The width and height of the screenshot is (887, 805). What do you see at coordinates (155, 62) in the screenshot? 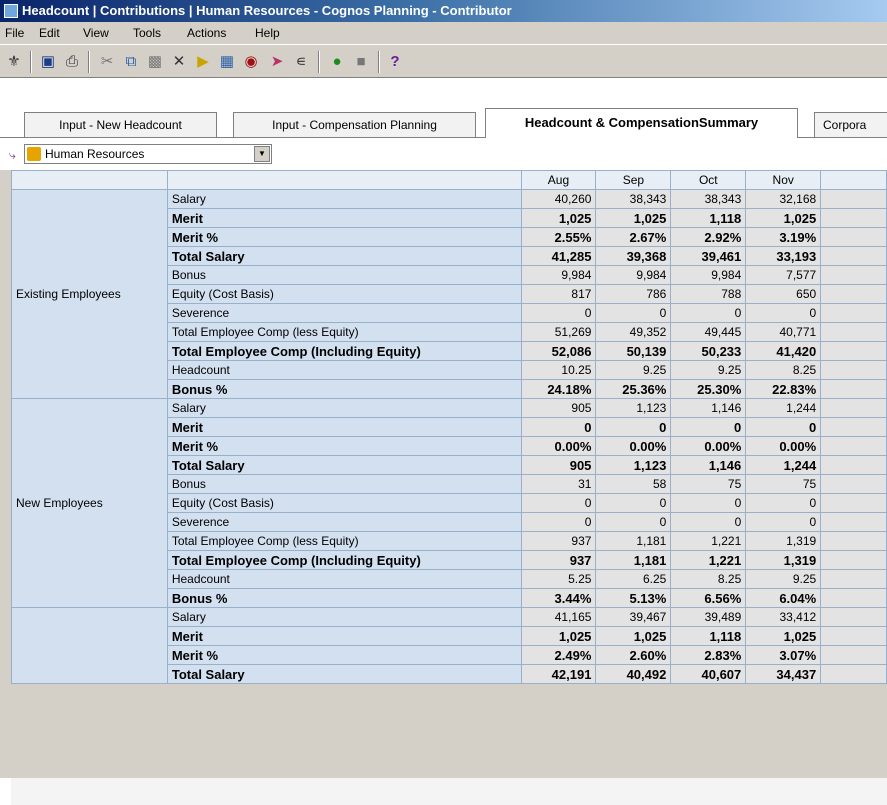
I see `paste-icon: ▩` at bounding box center [155, 62].